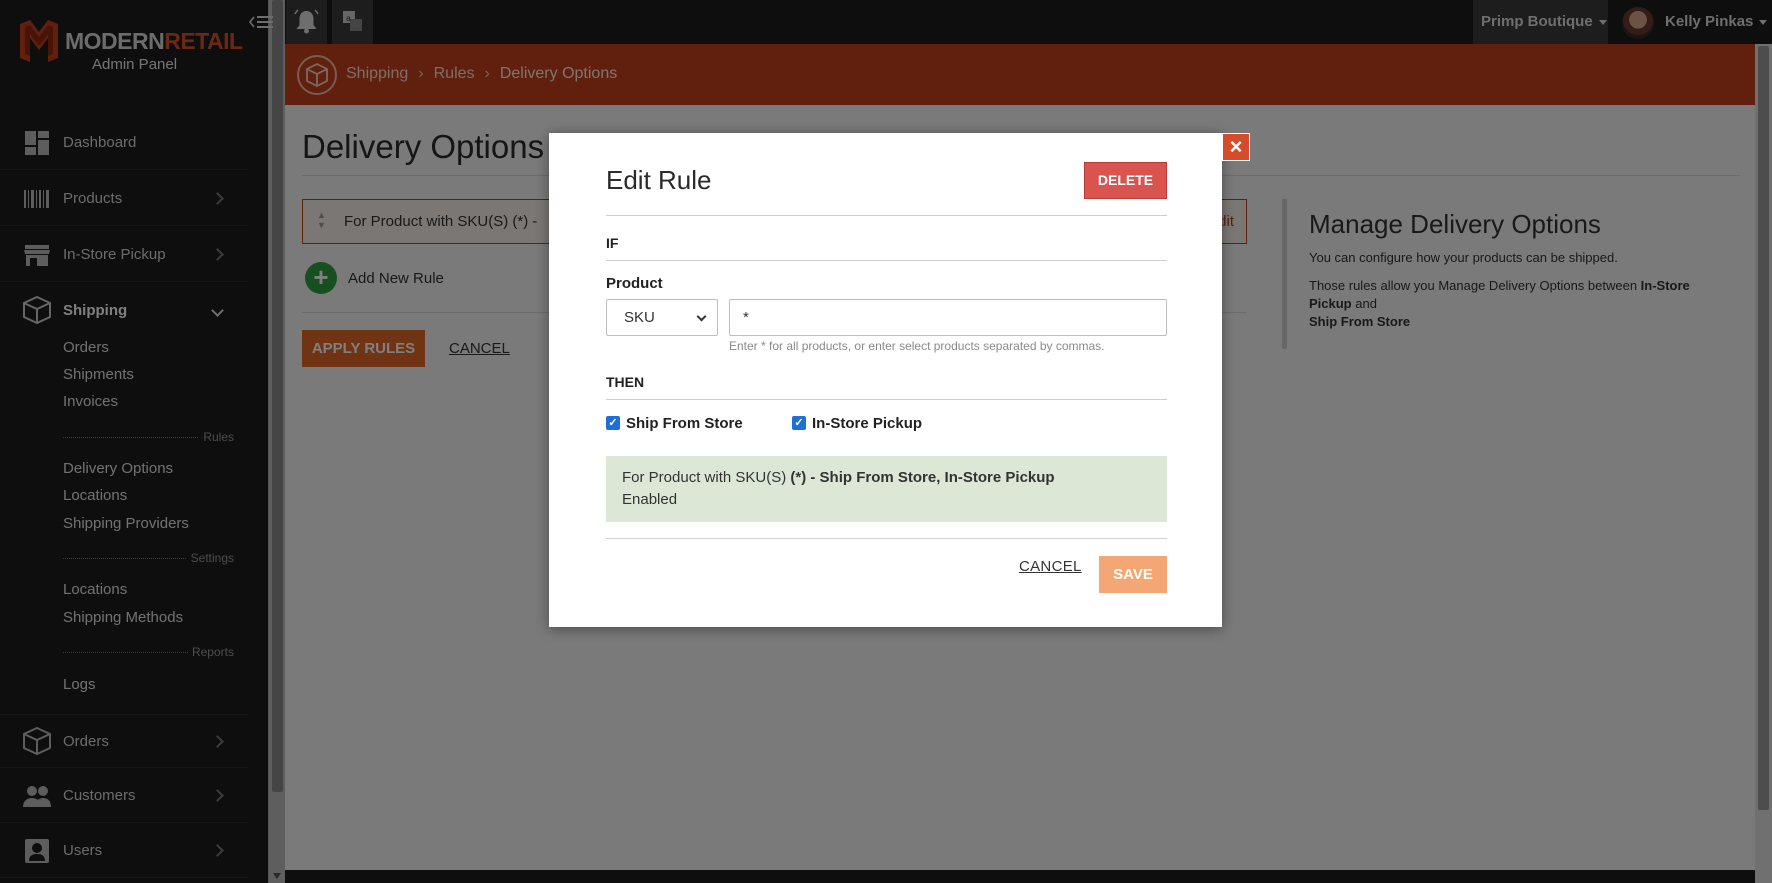 Image resolution: width=1772 pixels, height=883 pixels. Describe the element at coordinates (650, 499) in the screenshot. I see `summary-status: Enabled` at that location.